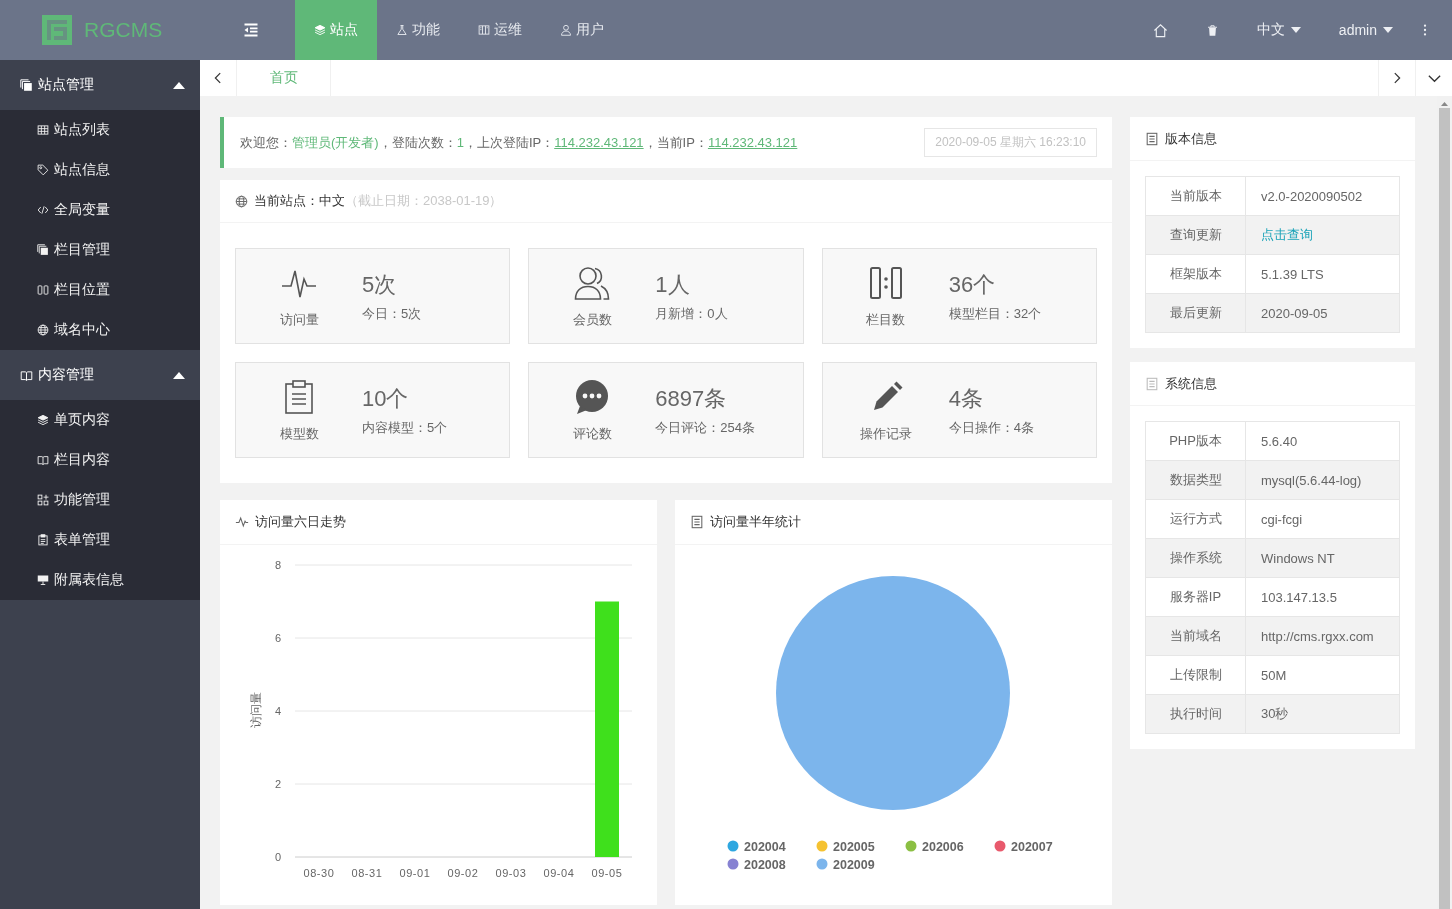  What do you see at coordinates (1444, 104) in the screenshot?
I see `scroll-up-icon` at bounding box center [1444, 104].